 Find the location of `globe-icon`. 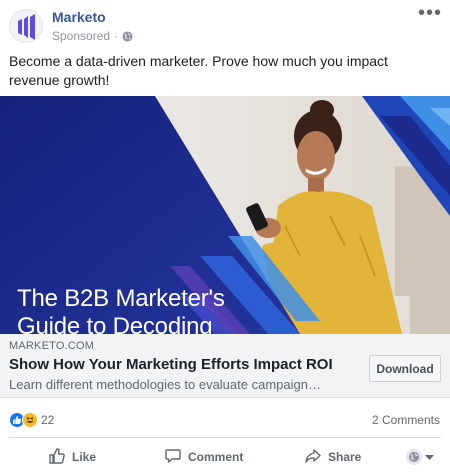

globe-icon is located at coordinates (127, 36).